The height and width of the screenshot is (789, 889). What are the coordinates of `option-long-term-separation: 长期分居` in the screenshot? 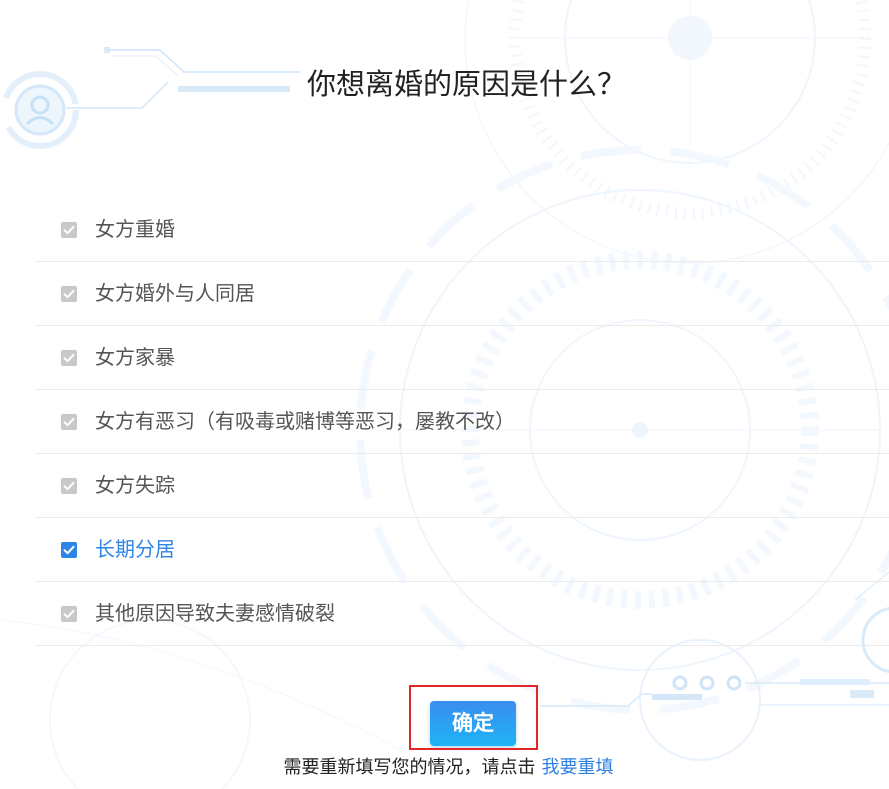 It's located at (462, 550).